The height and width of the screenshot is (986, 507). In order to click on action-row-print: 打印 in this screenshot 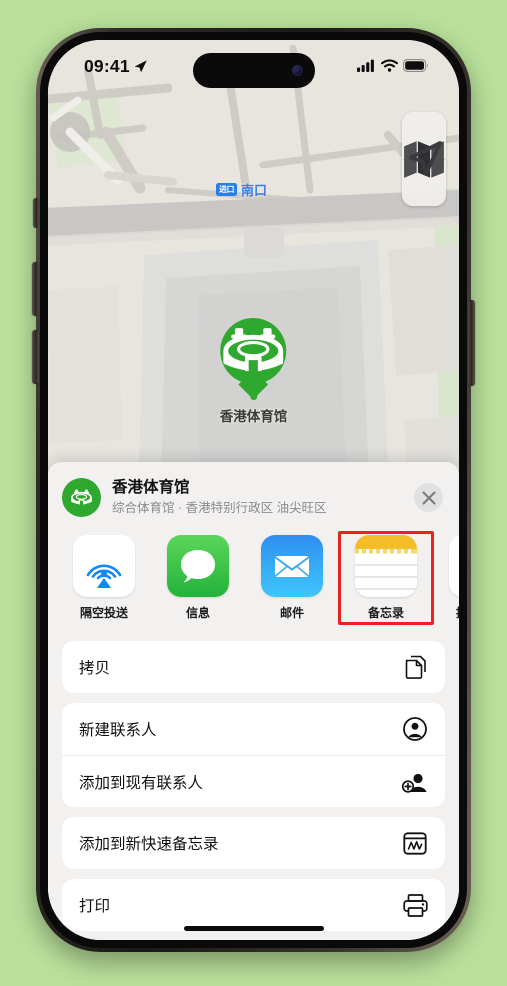, I will do `click(253, 905)`.